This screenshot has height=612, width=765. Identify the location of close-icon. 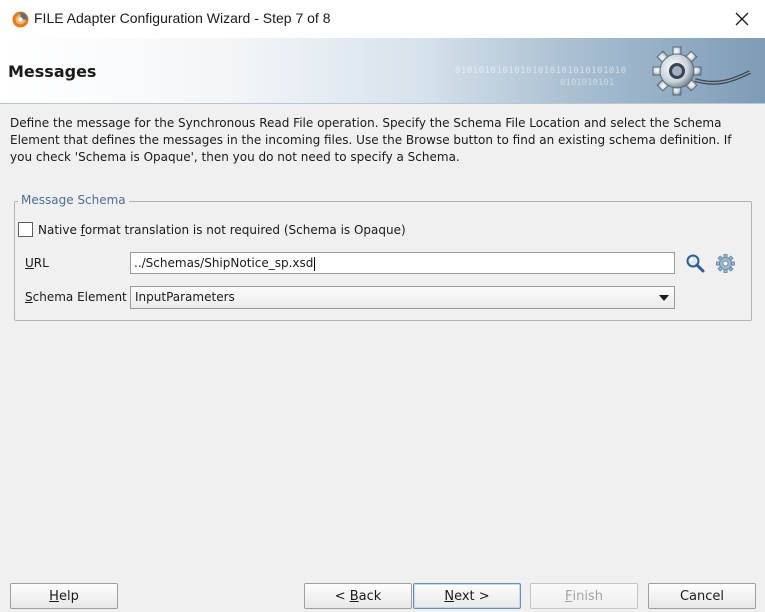
(742, 19).